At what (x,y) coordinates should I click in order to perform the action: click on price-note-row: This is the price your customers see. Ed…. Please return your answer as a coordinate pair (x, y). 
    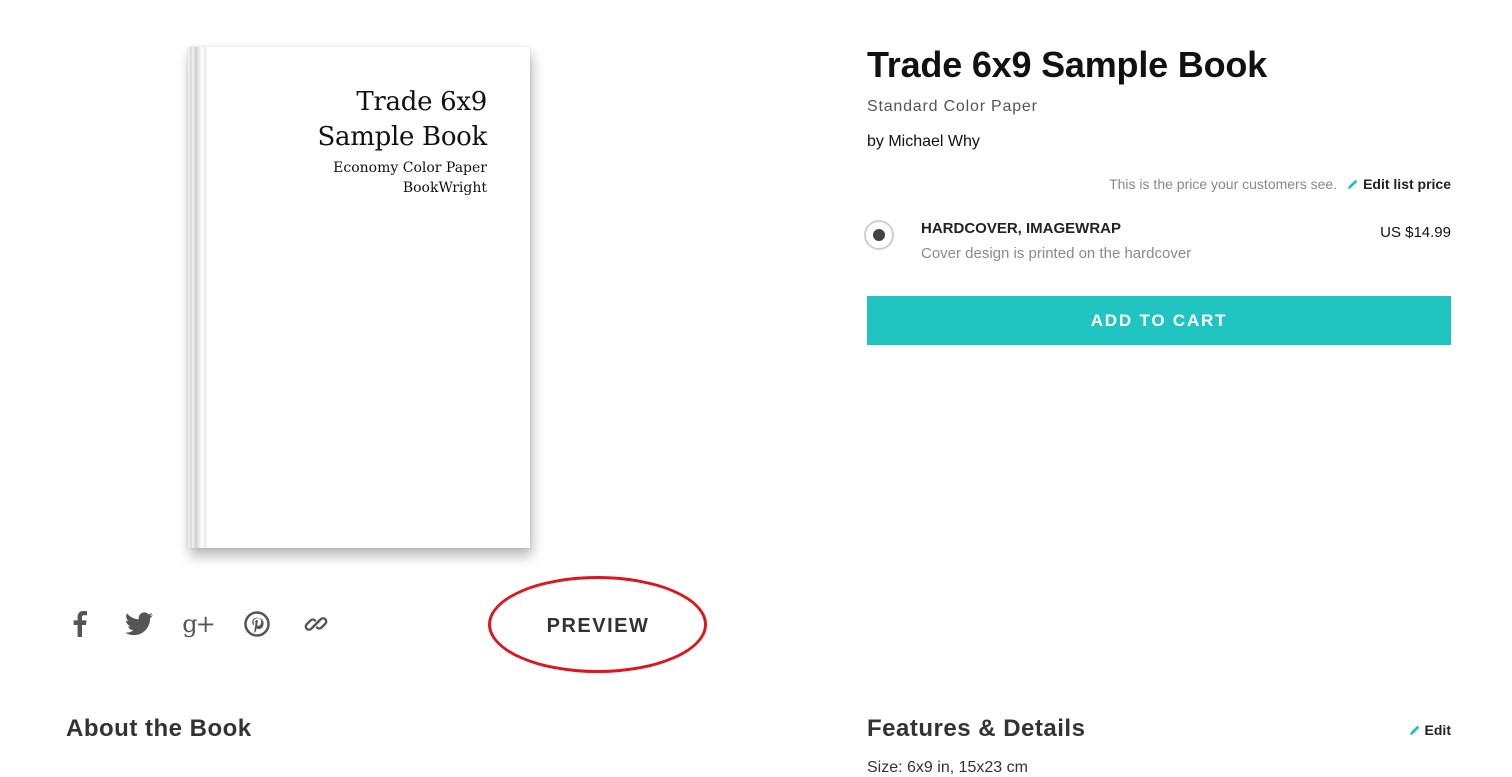
    Looking at the image, I should click on (1280, 184).